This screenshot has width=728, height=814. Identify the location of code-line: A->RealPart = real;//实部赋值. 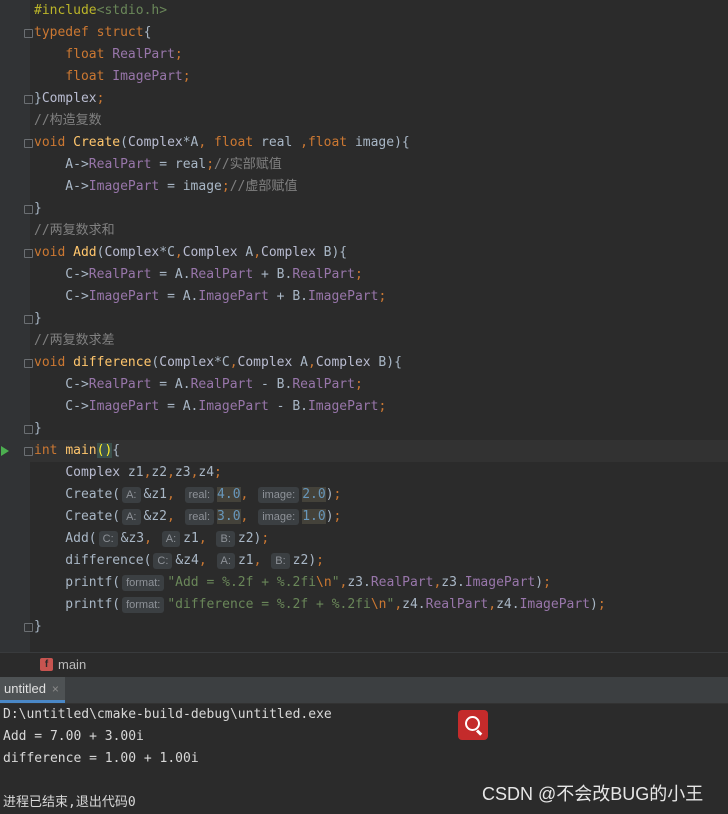
(158, 165).